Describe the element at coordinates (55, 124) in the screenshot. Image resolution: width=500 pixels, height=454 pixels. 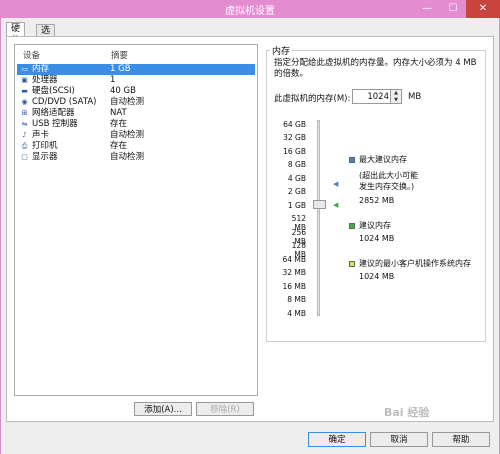
I see `device-name: USB 控制器` at that location.